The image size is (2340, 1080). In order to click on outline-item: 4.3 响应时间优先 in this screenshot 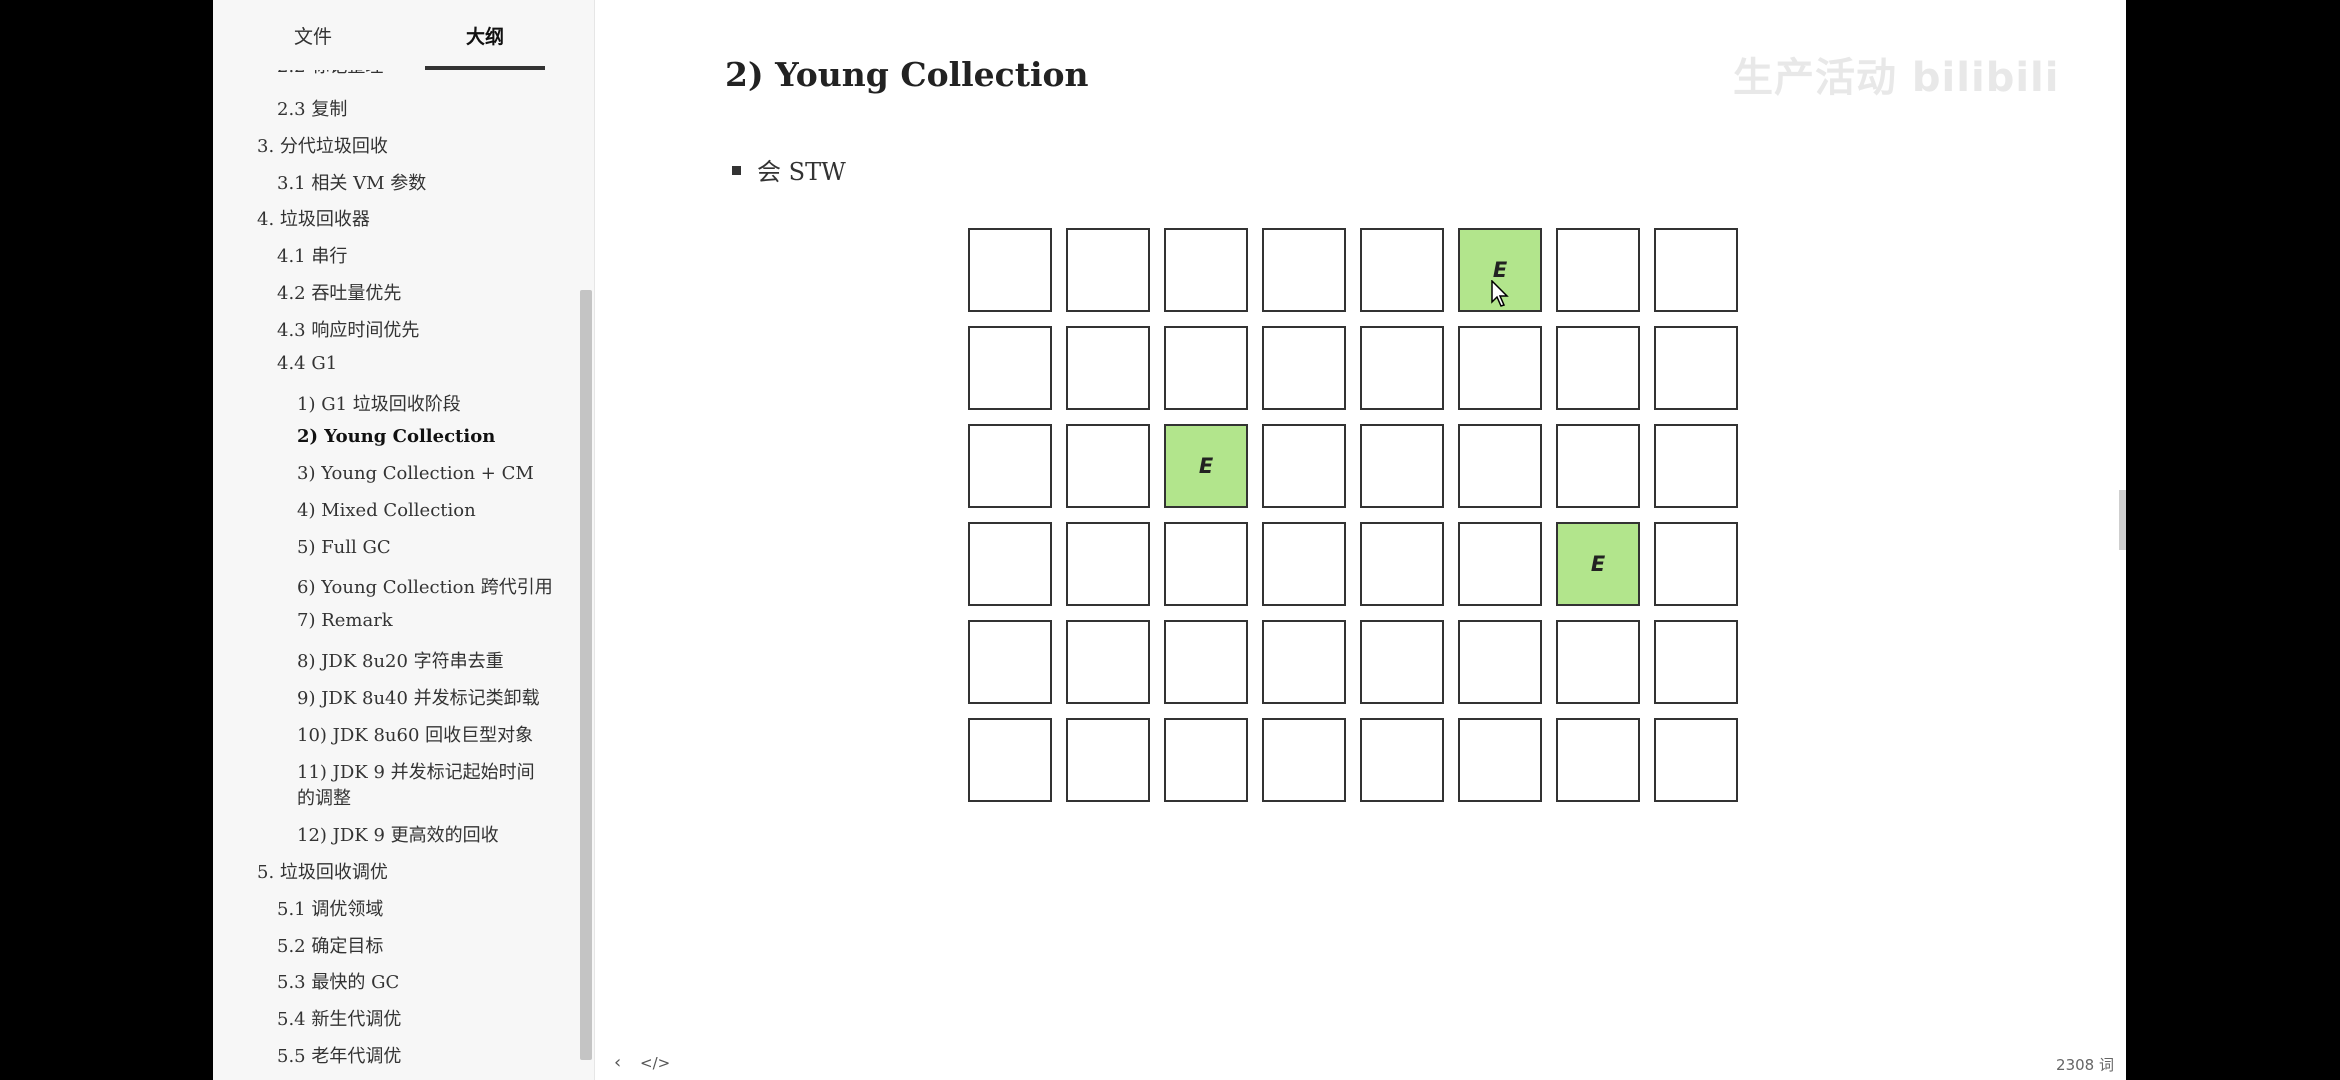, I will do `click(348, 329)`.